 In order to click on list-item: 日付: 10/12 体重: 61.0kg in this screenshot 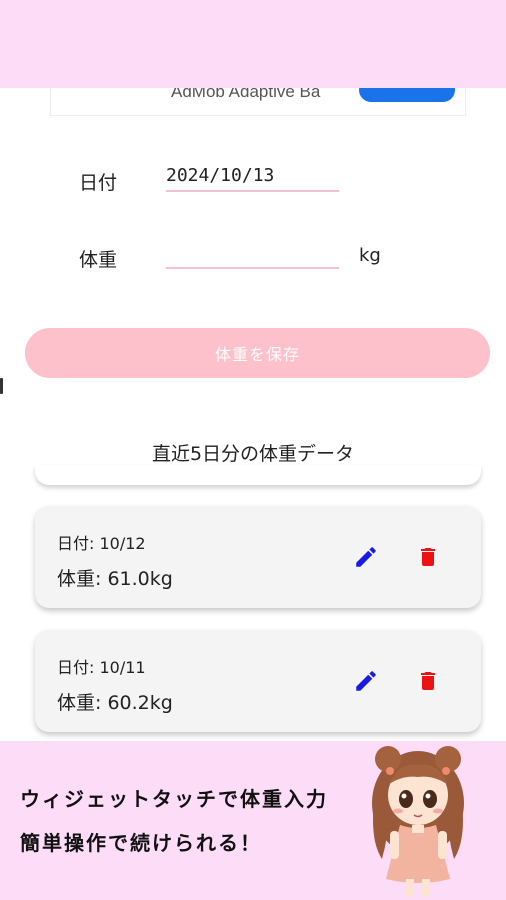, I will do `click(258, 557)`.